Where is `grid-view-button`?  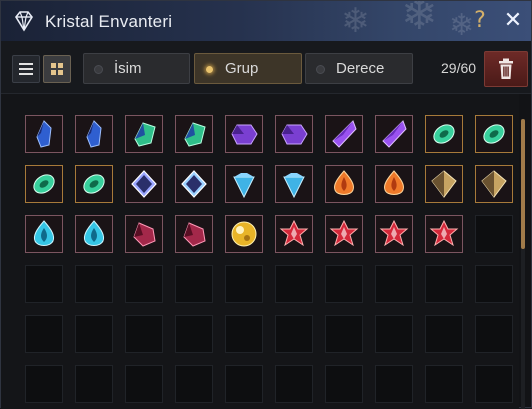 grid-view-button is located at coordinates (57, 69).